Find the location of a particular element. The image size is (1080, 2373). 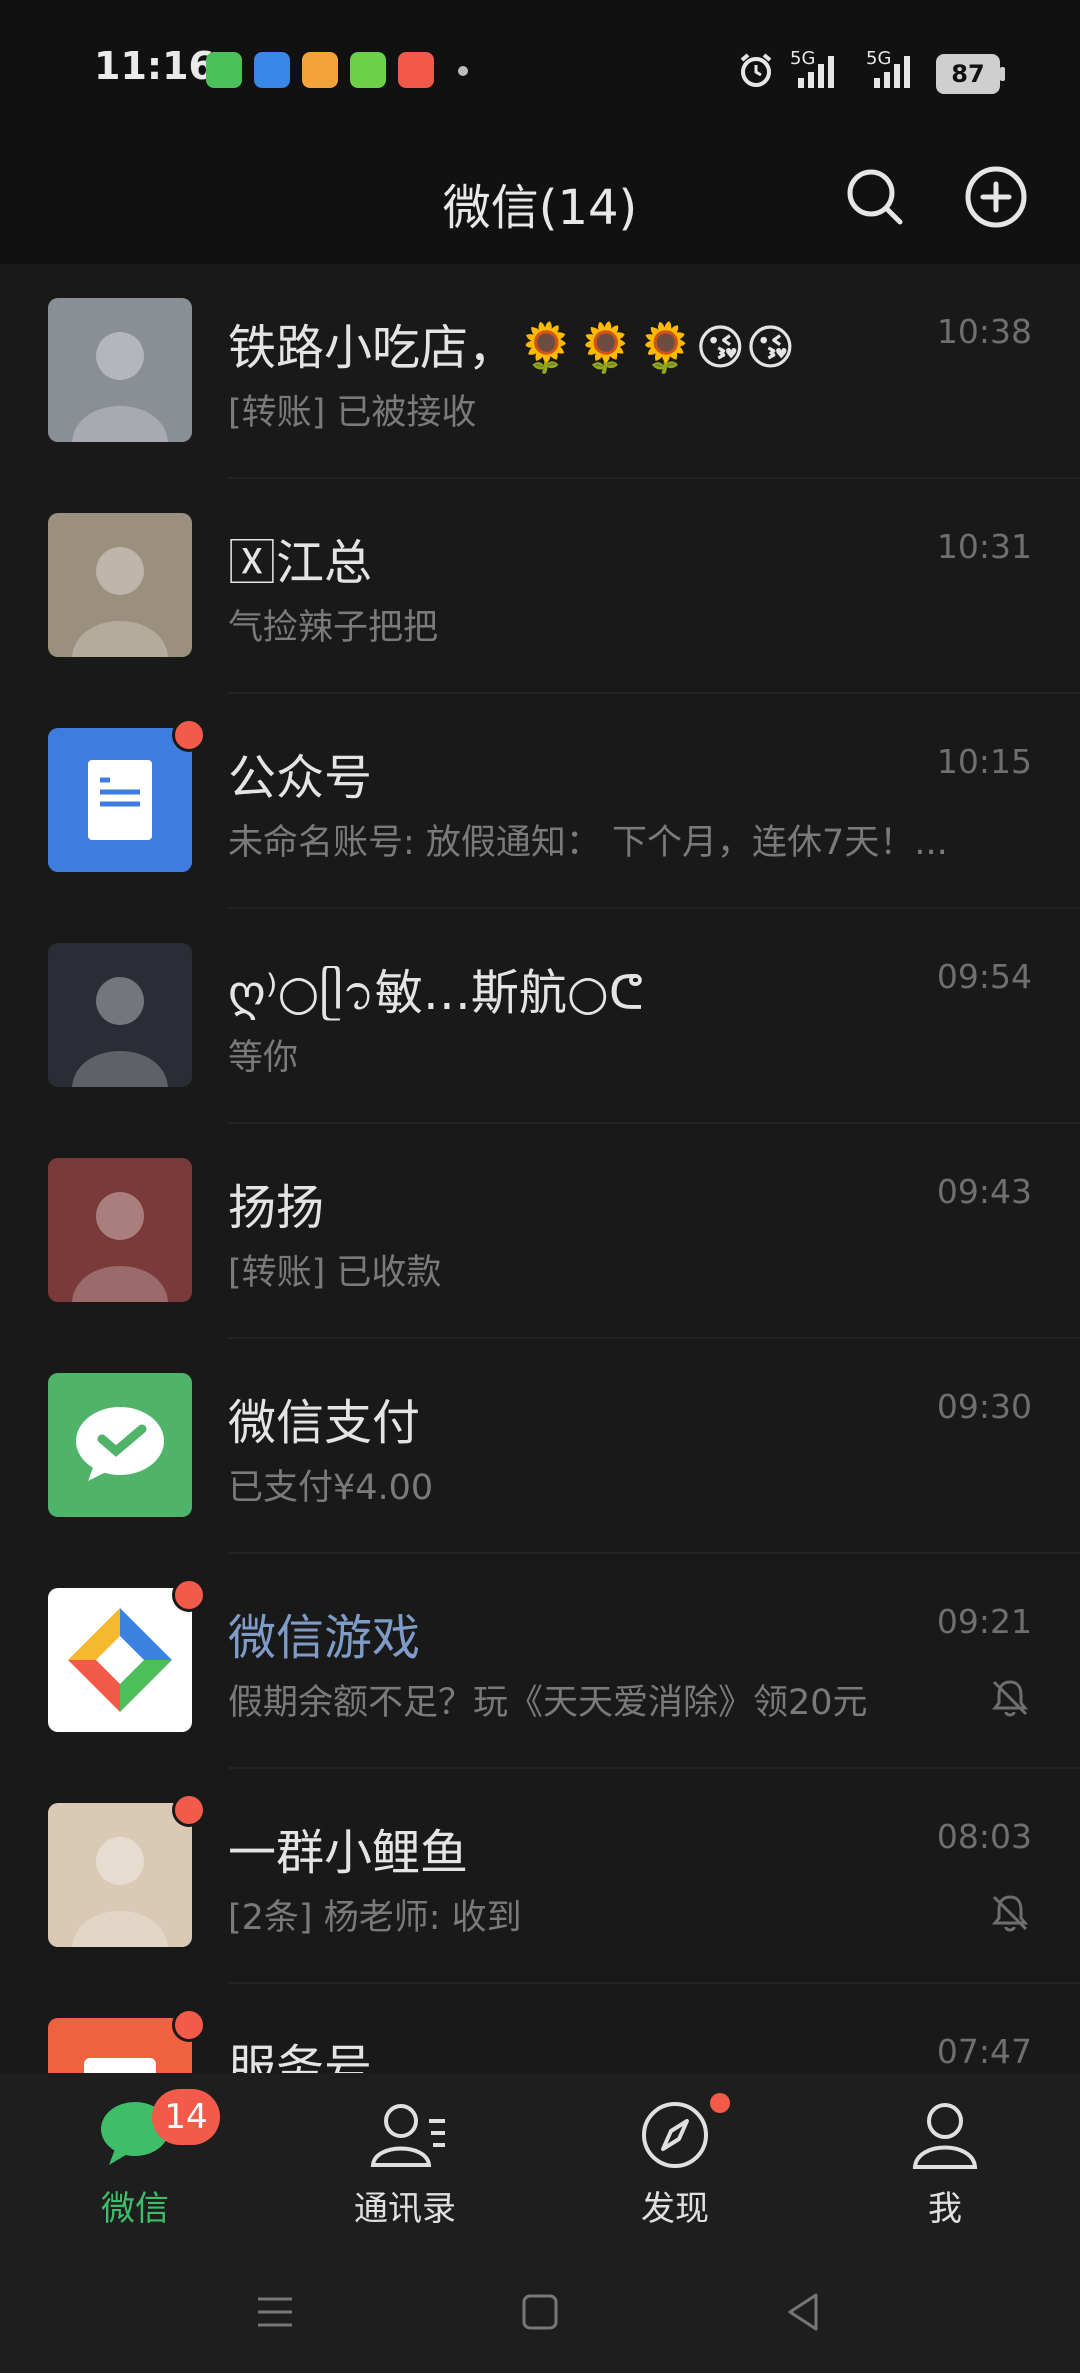

shopping-notification-icon is located at coordinates (416, 70).